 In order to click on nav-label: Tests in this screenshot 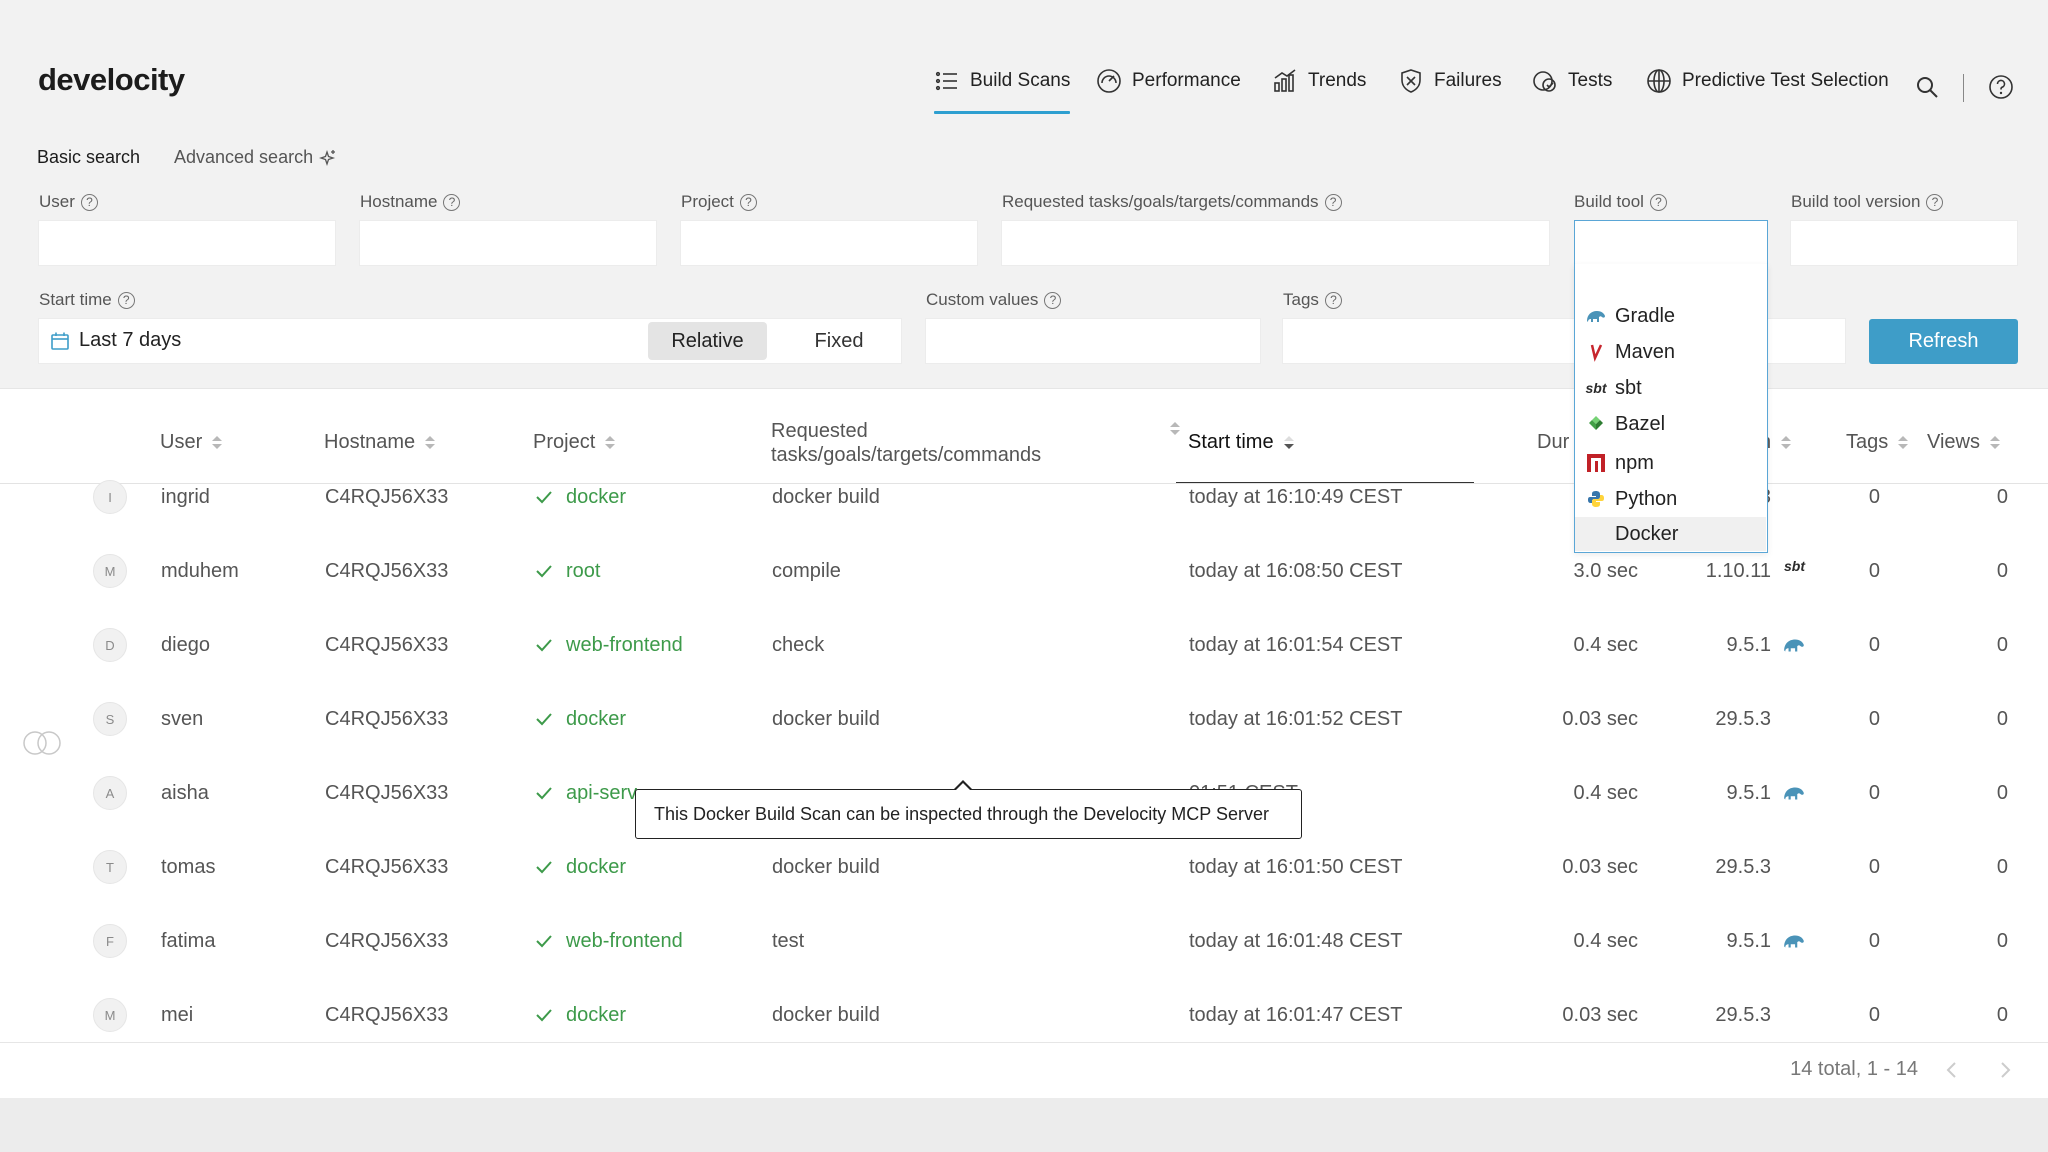, I will do `click(1590, 80)`.